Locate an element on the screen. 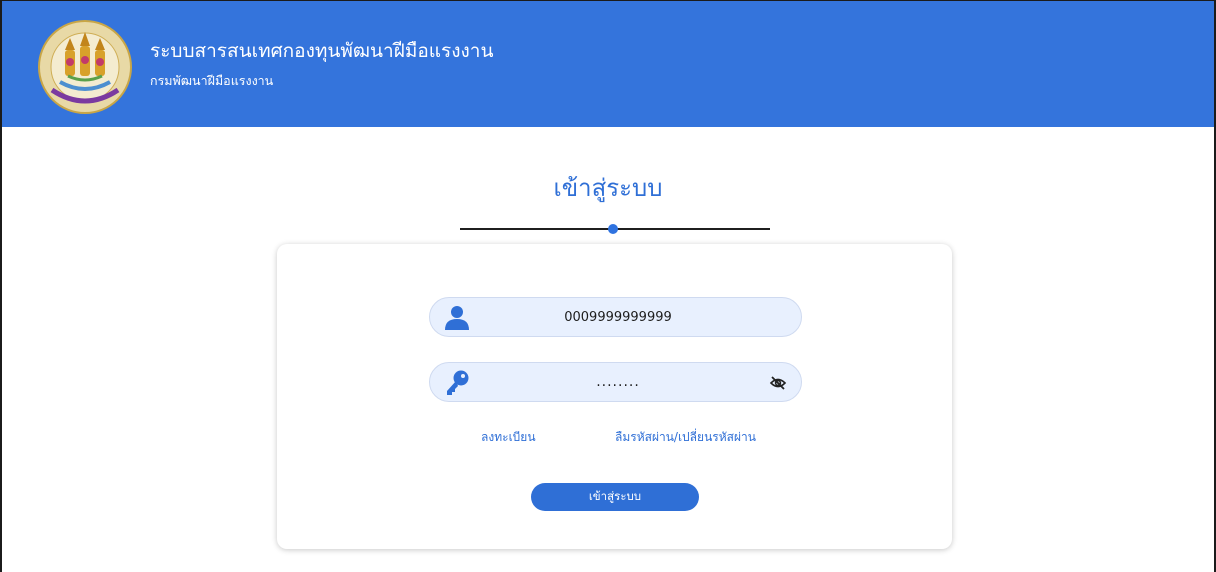 The height and width of the screenshot is (572, 1216). password-field is located at coordinates (615, 382).